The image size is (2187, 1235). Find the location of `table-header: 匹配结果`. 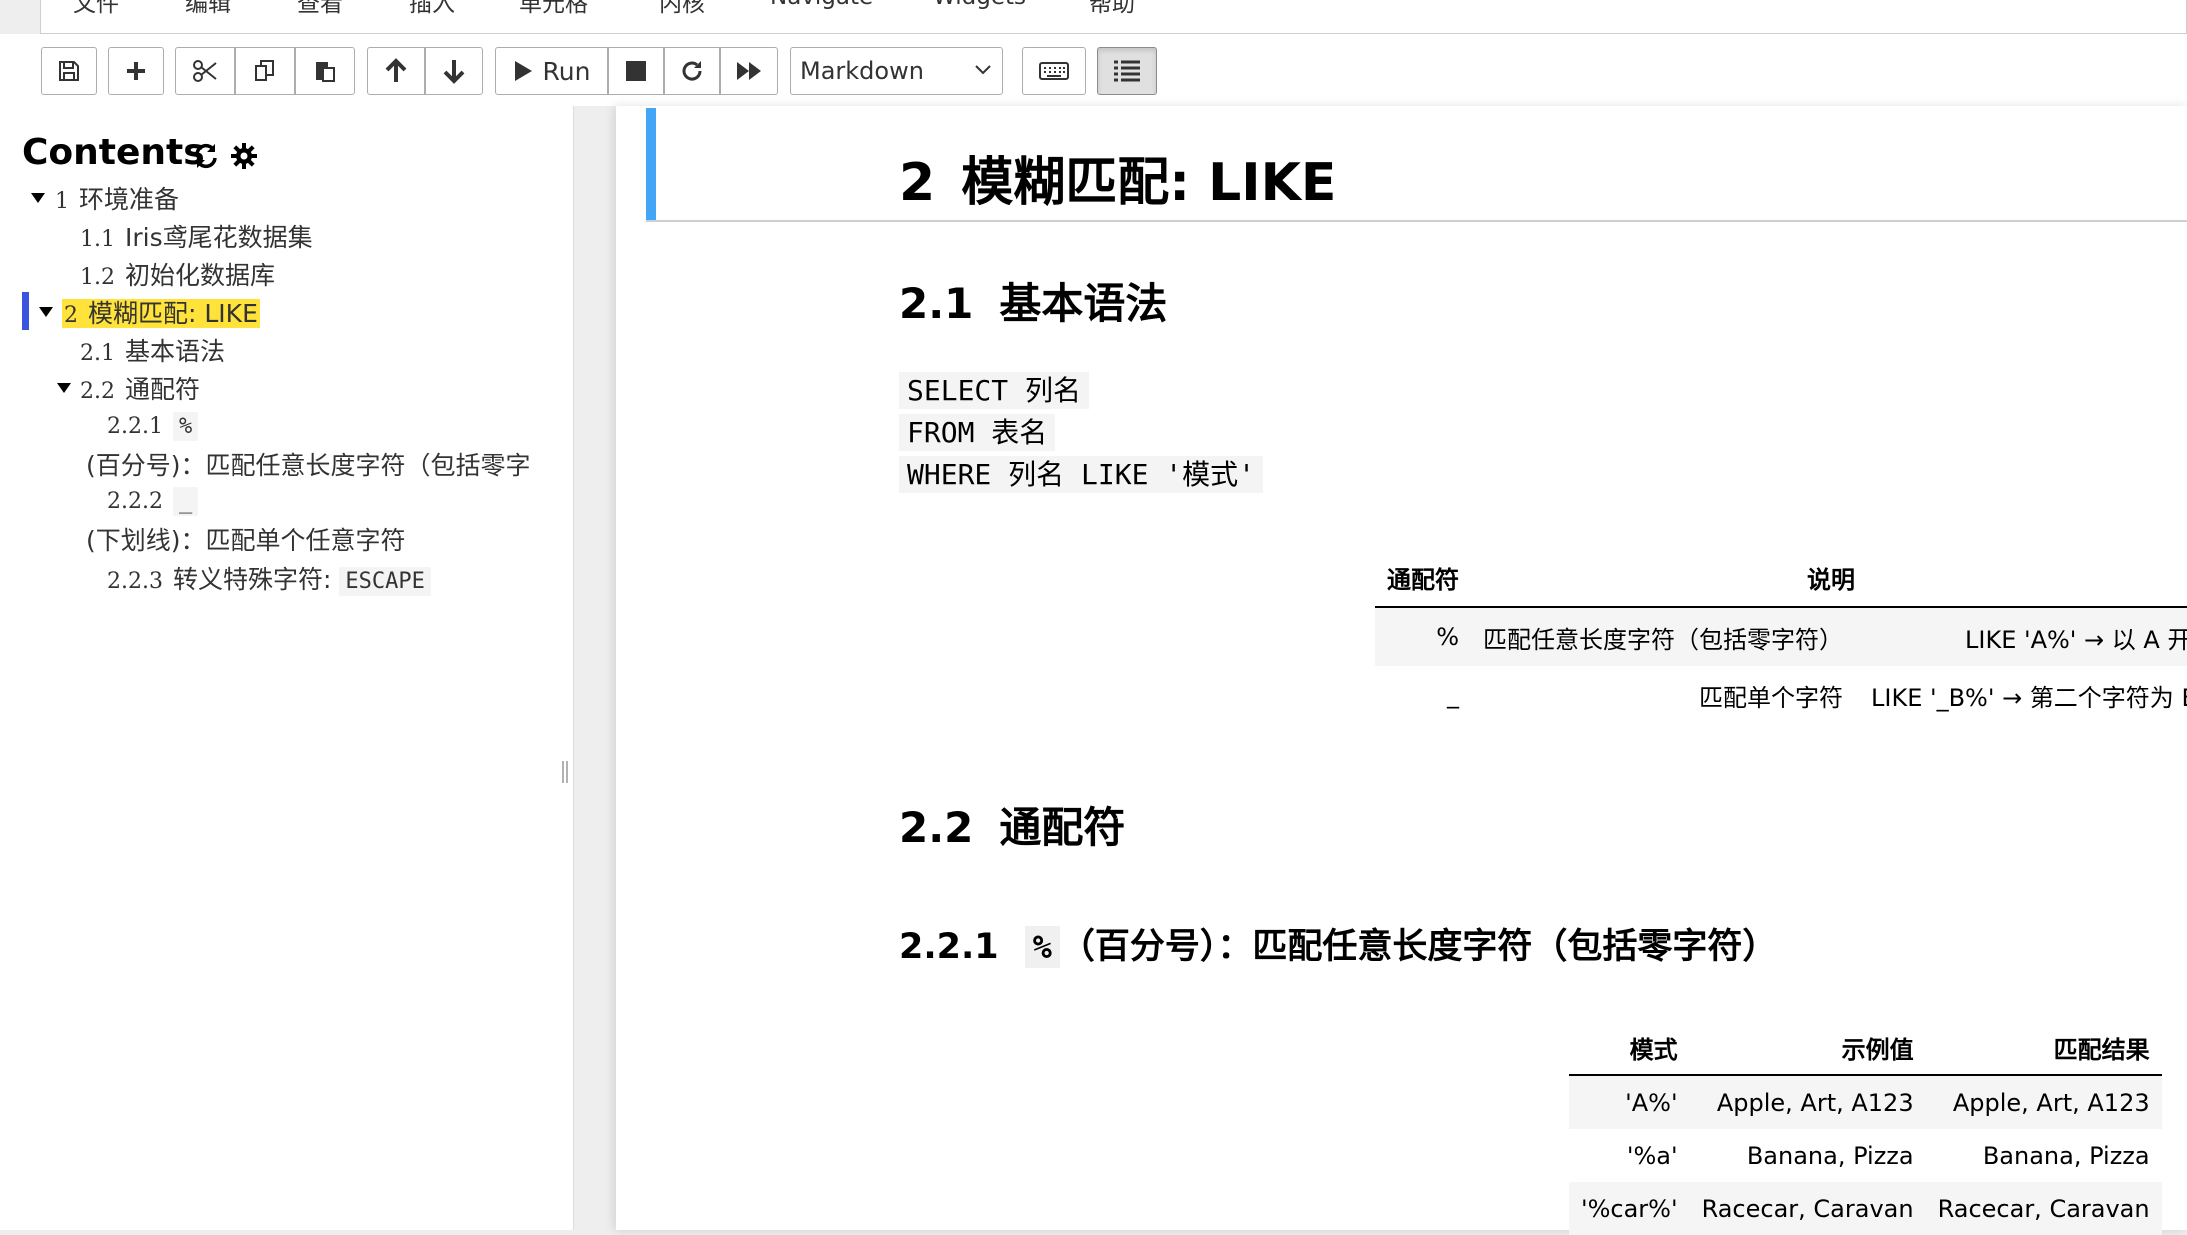

table-header: 匹配结果 is located at coordinates (2101, 1050).